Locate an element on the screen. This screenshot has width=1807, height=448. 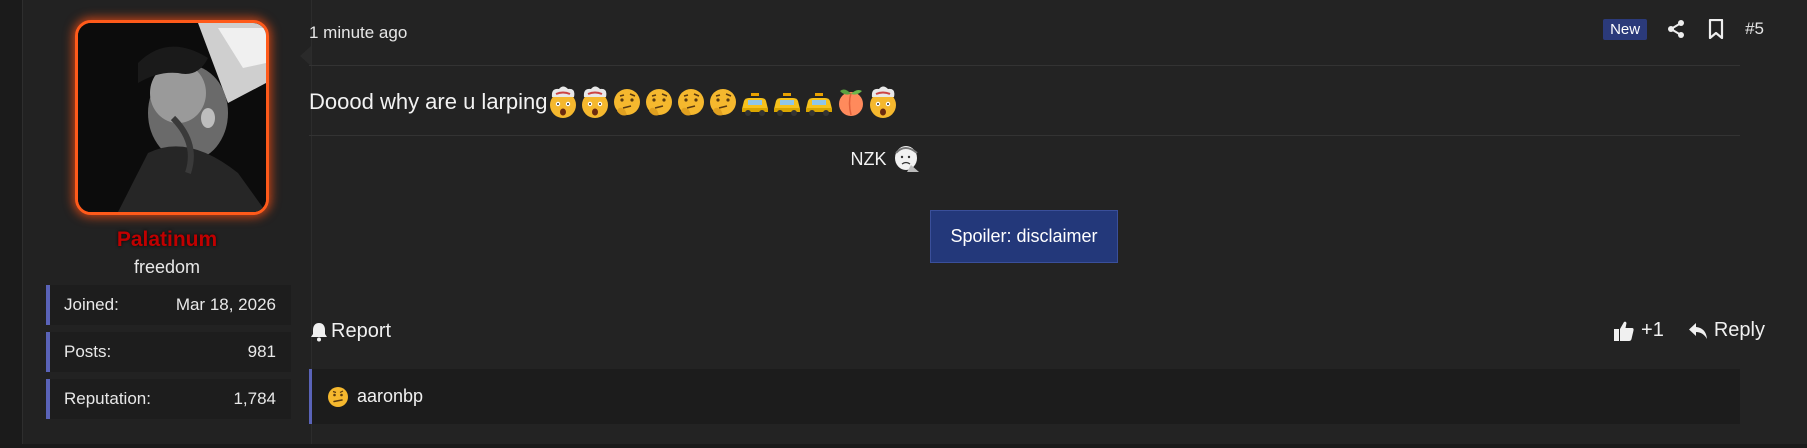
stat-value: Mar 18, 2026 is located at coordinates (225, 304).